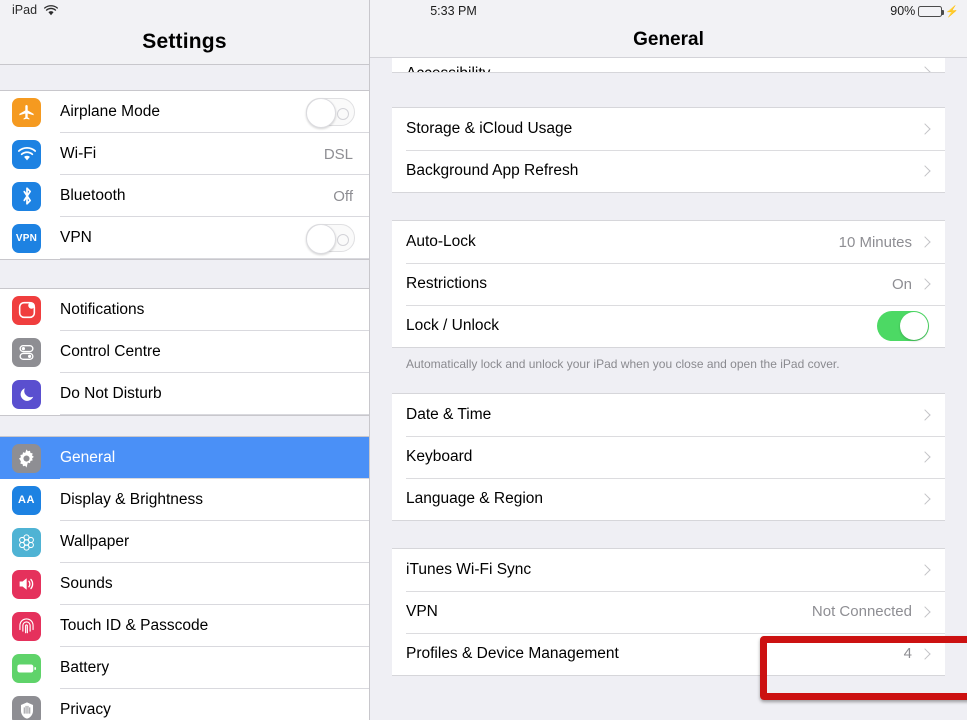 The width and height of the screenshot is (967, 720). What do you see at coordinates (184, 310) in the screenshot?
I see `sidebar-item-notifications: Notifications` at bounding box center [184, 310].